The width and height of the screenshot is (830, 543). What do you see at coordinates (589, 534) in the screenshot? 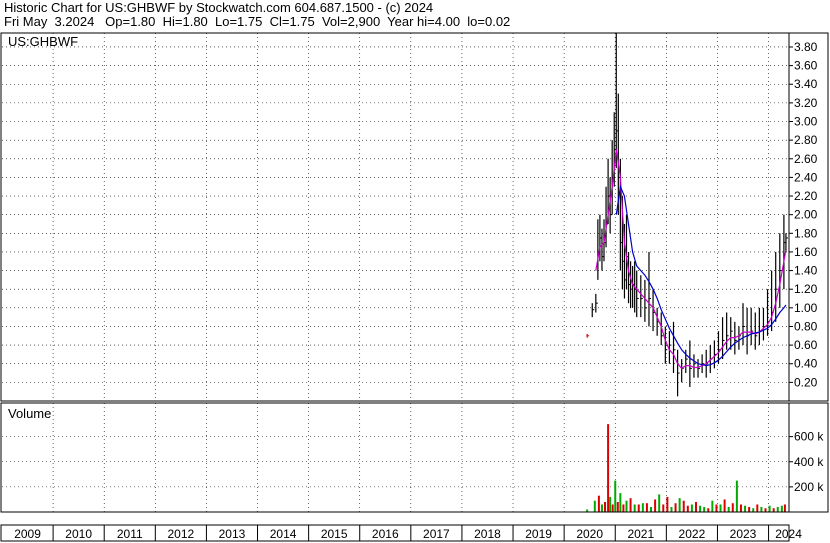
I see `year-label: 2020` at bounding box center [589, 534].